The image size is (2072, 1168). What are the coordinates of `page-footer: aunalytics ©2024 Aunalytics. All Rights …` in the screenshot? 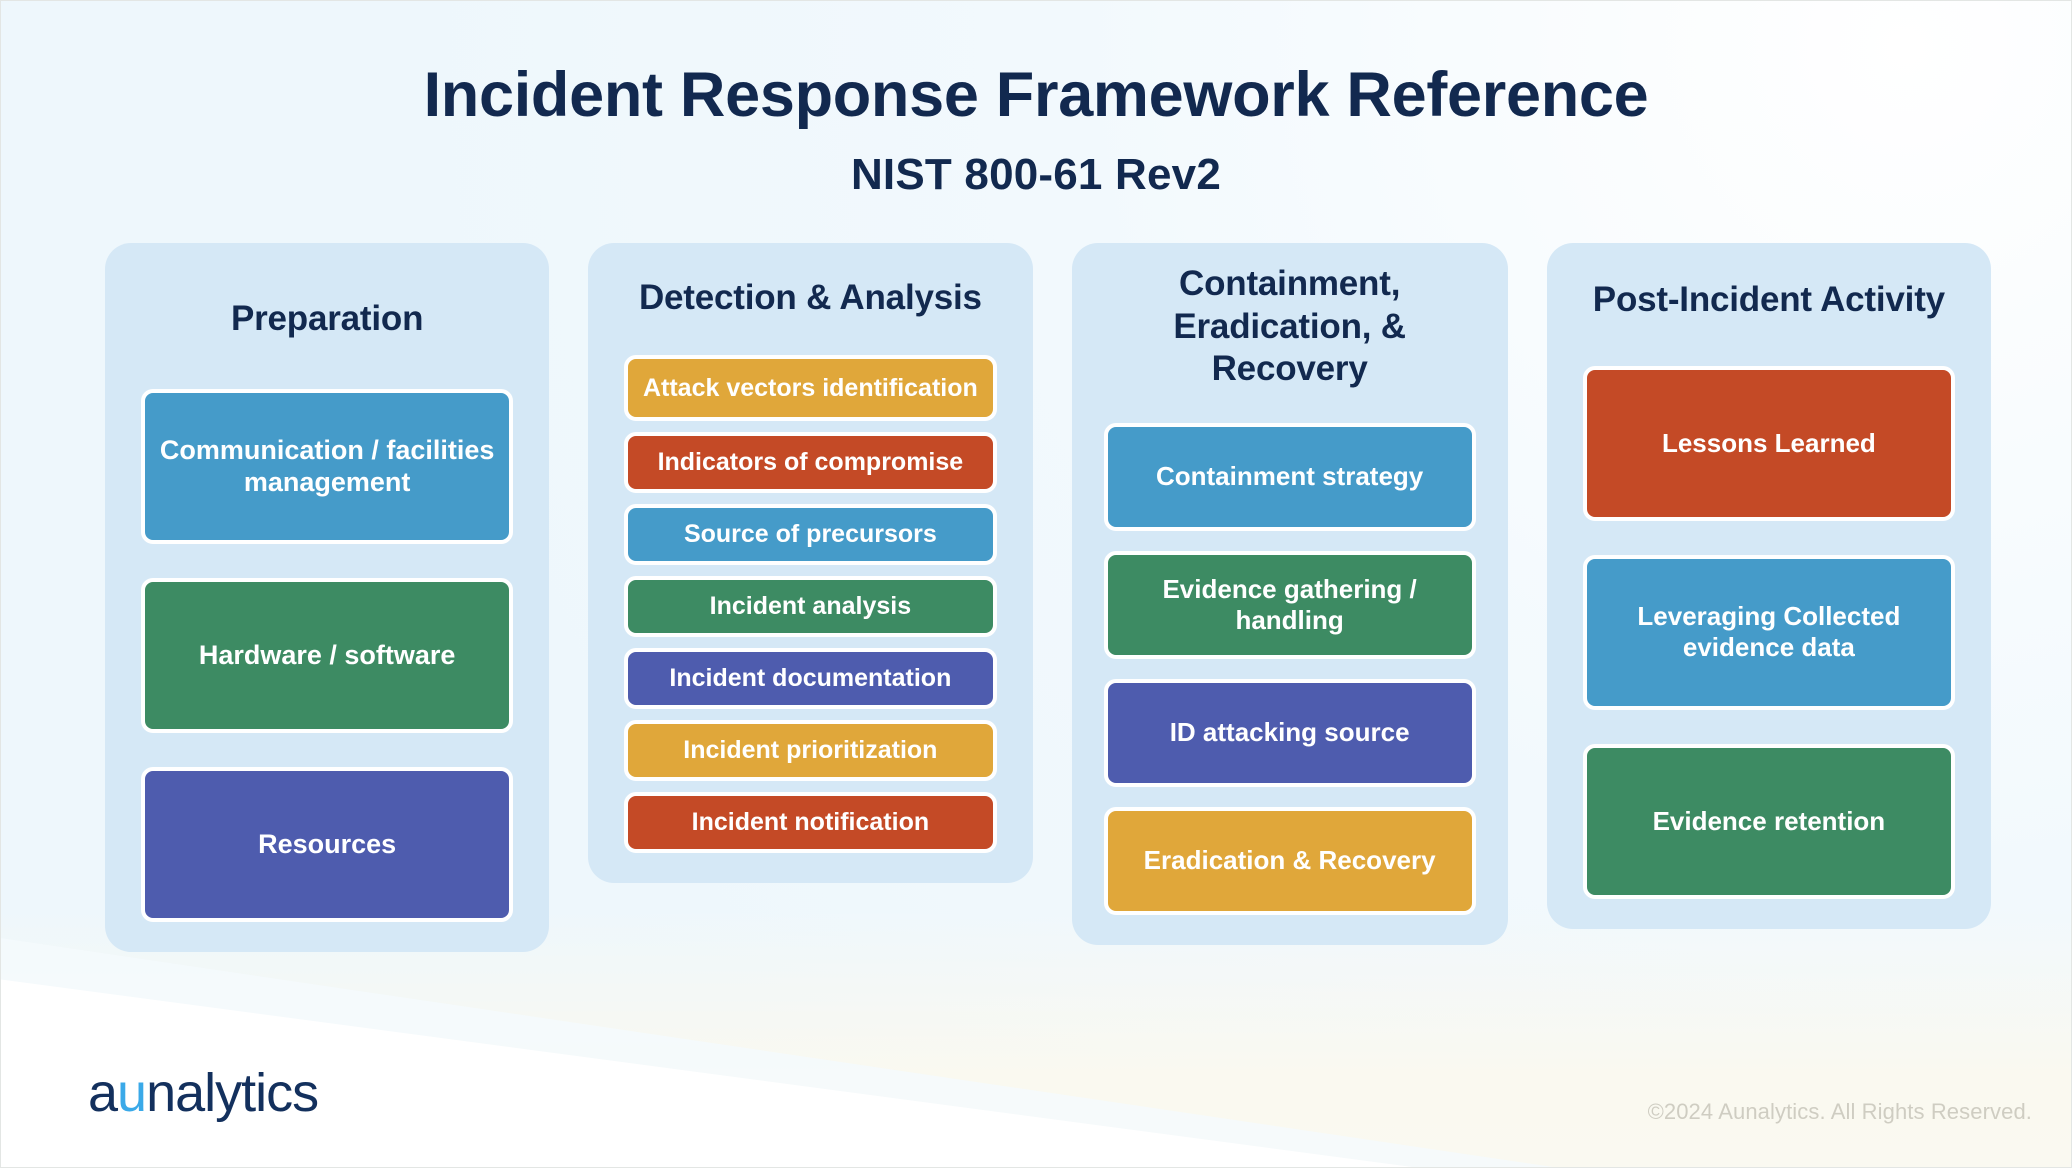 It's located at (1036, 1093).